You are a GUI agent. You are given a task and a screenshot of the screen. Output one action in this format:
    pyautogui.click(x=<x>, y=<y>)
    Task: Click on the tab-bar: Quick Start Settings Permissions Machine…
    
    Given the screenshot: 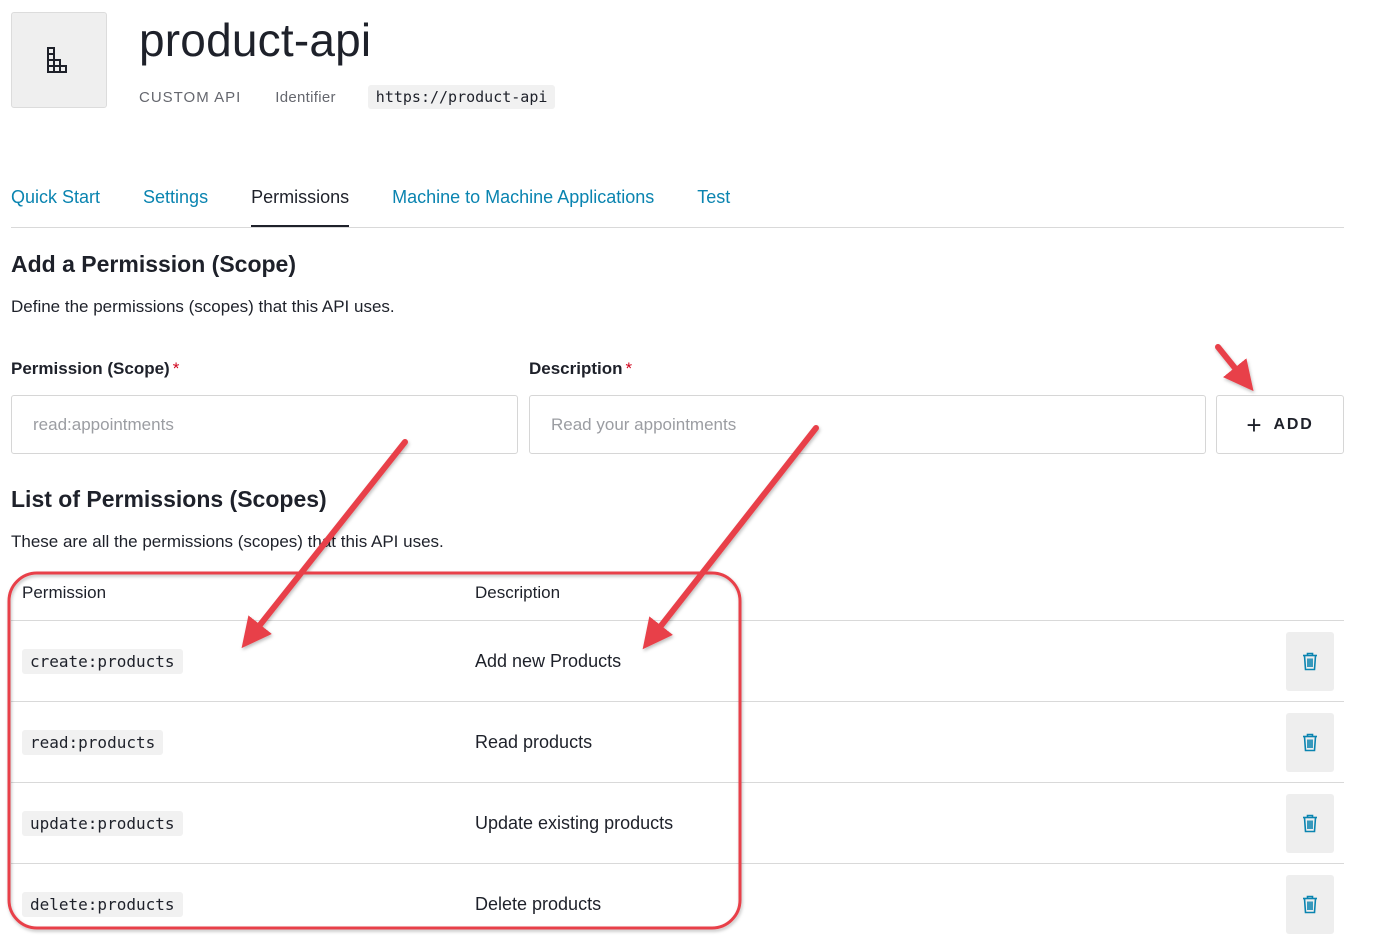 What is the action you would take?
    pyautogui.click(x=677, y=202)
    